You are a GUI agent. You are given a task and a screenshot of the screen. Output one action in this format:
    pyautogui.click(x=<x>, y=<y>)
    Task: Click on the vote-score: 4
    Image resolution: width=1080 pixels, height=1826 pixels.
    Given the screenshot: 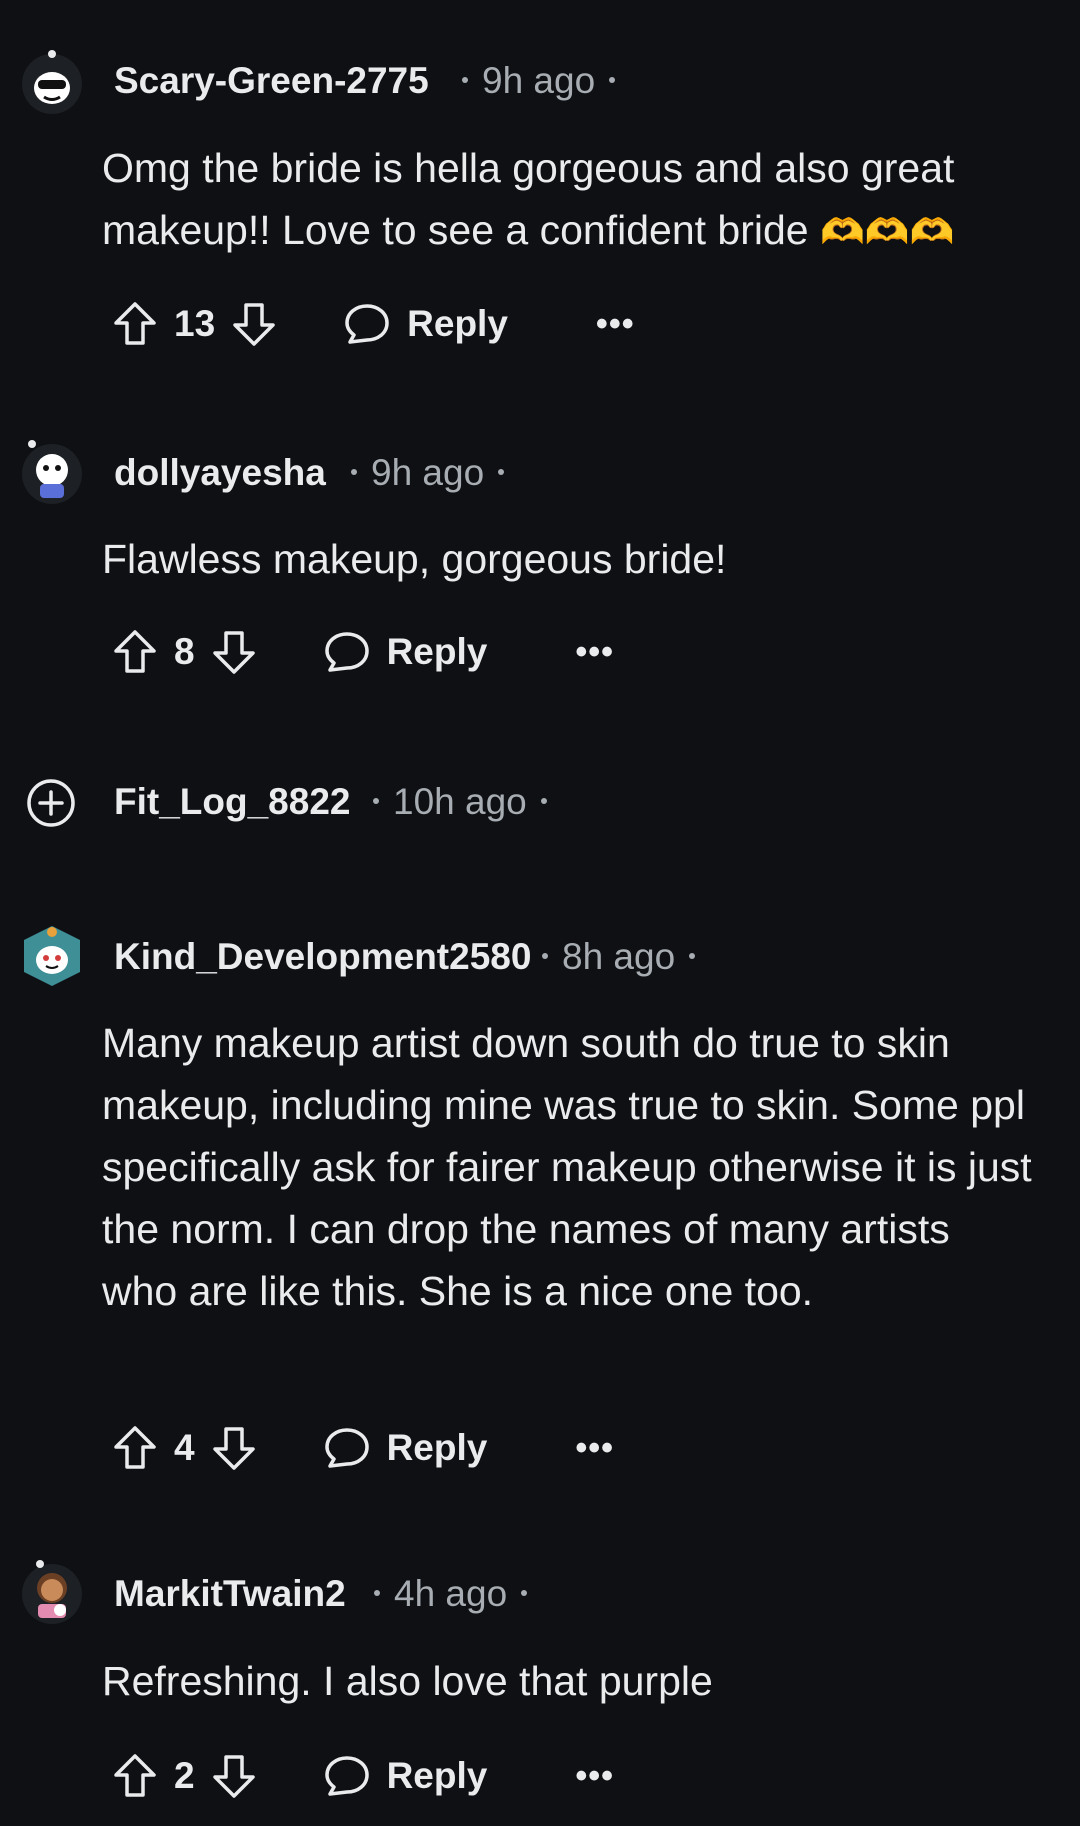 What is the action you would take?
    pyautogui.click(x=184, y=1447)
    